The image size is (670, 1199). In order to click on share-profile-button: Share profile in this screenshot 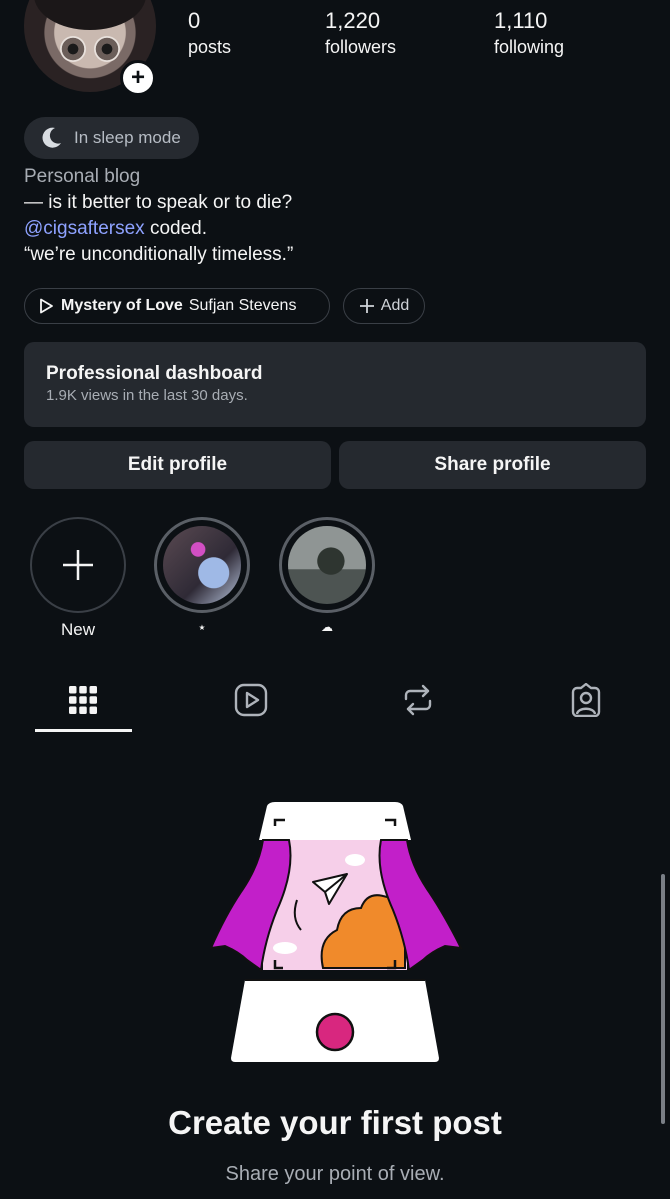, I will do `click(492, 465)`.